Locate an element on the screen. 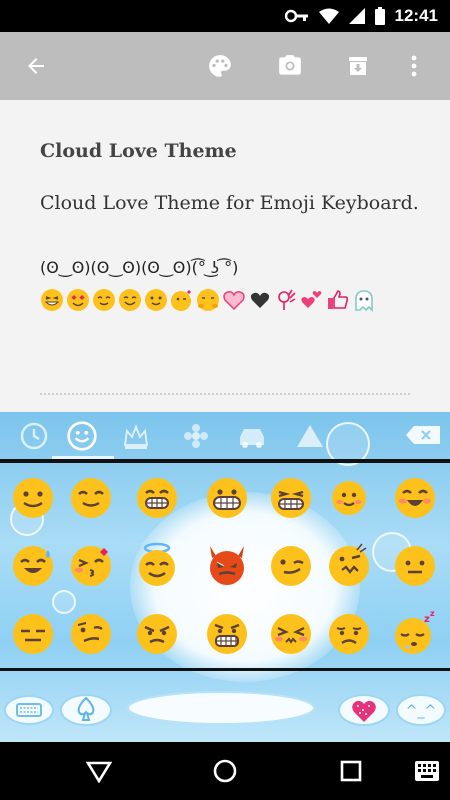  sweat-smile-emoji-icon is located at coordinates (33, 566).